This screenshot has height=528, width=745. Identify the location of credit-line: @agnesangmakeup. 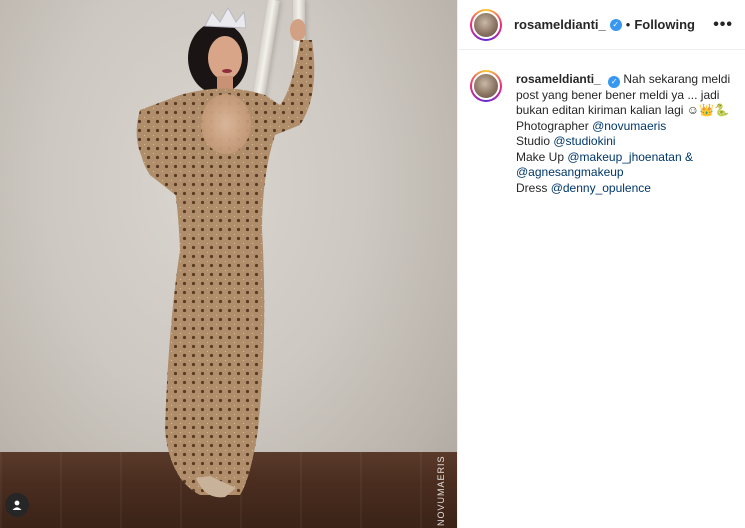
(624, 173).